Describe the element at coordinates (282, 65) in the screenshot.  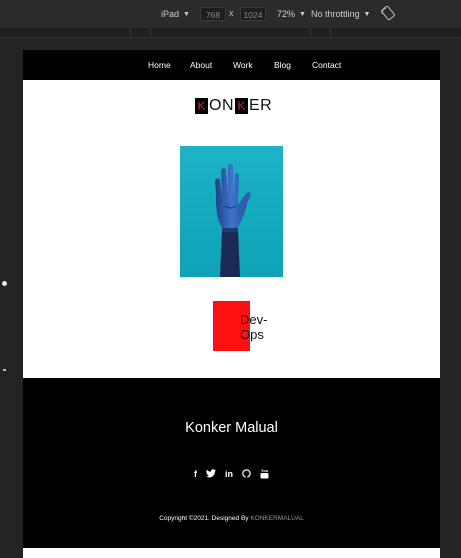
I see `nav-link-blog: Blog` at that location.